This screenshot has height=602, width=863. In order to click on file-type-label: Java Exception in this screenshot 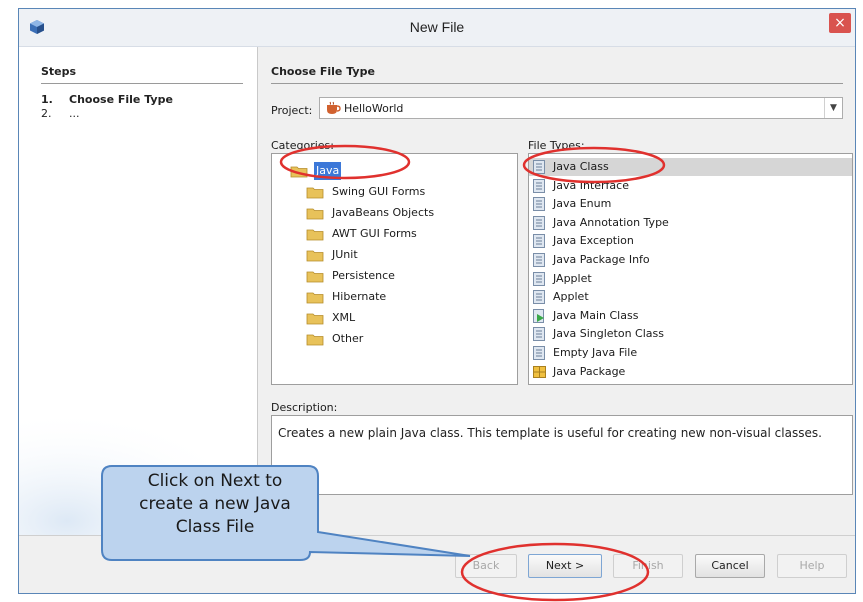, I will do `click(593, 241)`.